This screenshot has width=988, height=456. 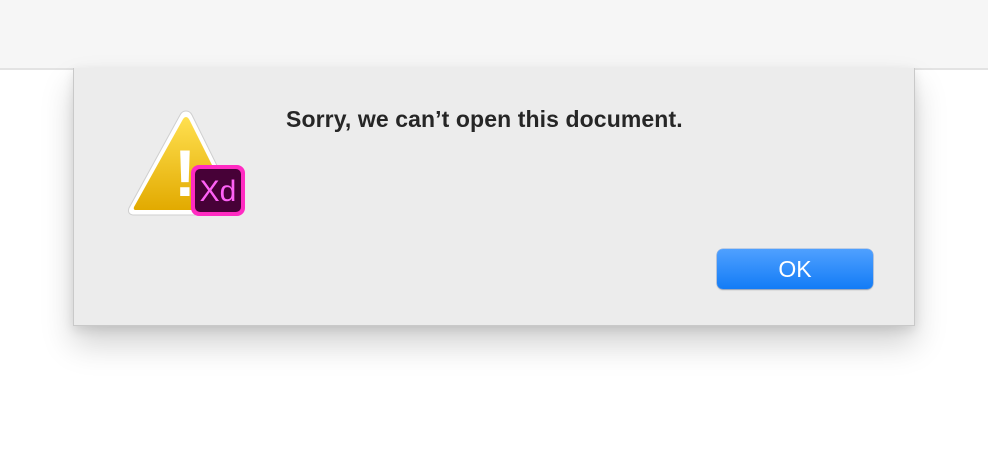 I want to click on ok-button: OK, so click(x=795, y=269).